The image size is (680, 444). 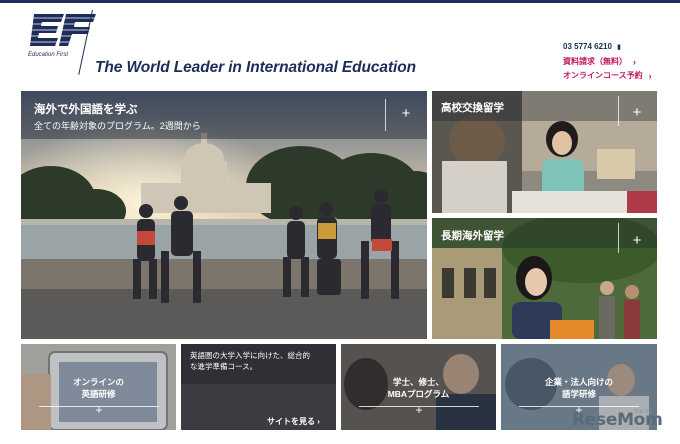 What do you see at coordinates (258, 387) in the screenshot?
I see `tile-university-prep: 英語圏の大学入学に向けた、総合的 な進学準備コース。 サイトを見る ›` at bounding box center [258, 387].